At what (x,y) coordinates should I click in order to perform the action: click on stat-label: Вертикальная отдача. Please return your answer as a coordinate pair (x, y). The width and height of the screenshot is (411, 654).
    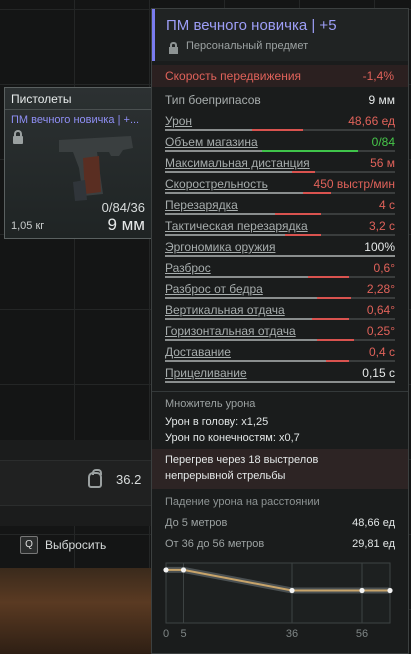
    Looking at the image, I should click on (225, 310).